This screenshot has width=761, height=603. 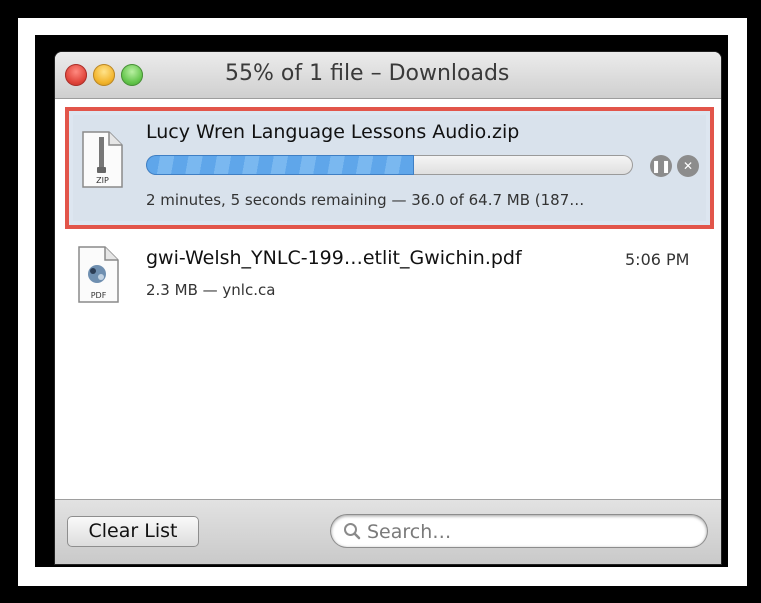 I want to click on download-time: 5:06 PM, so click(x=657, y=259).